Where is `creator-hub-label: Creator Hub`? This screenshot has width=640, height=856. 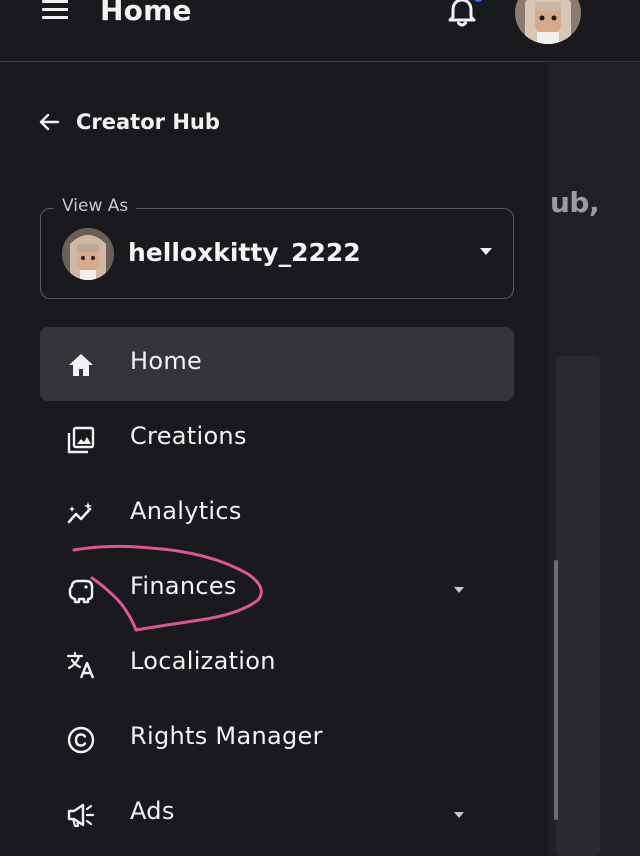
creator-hub-label: Creator Hub is located at coordinates (148, 122).